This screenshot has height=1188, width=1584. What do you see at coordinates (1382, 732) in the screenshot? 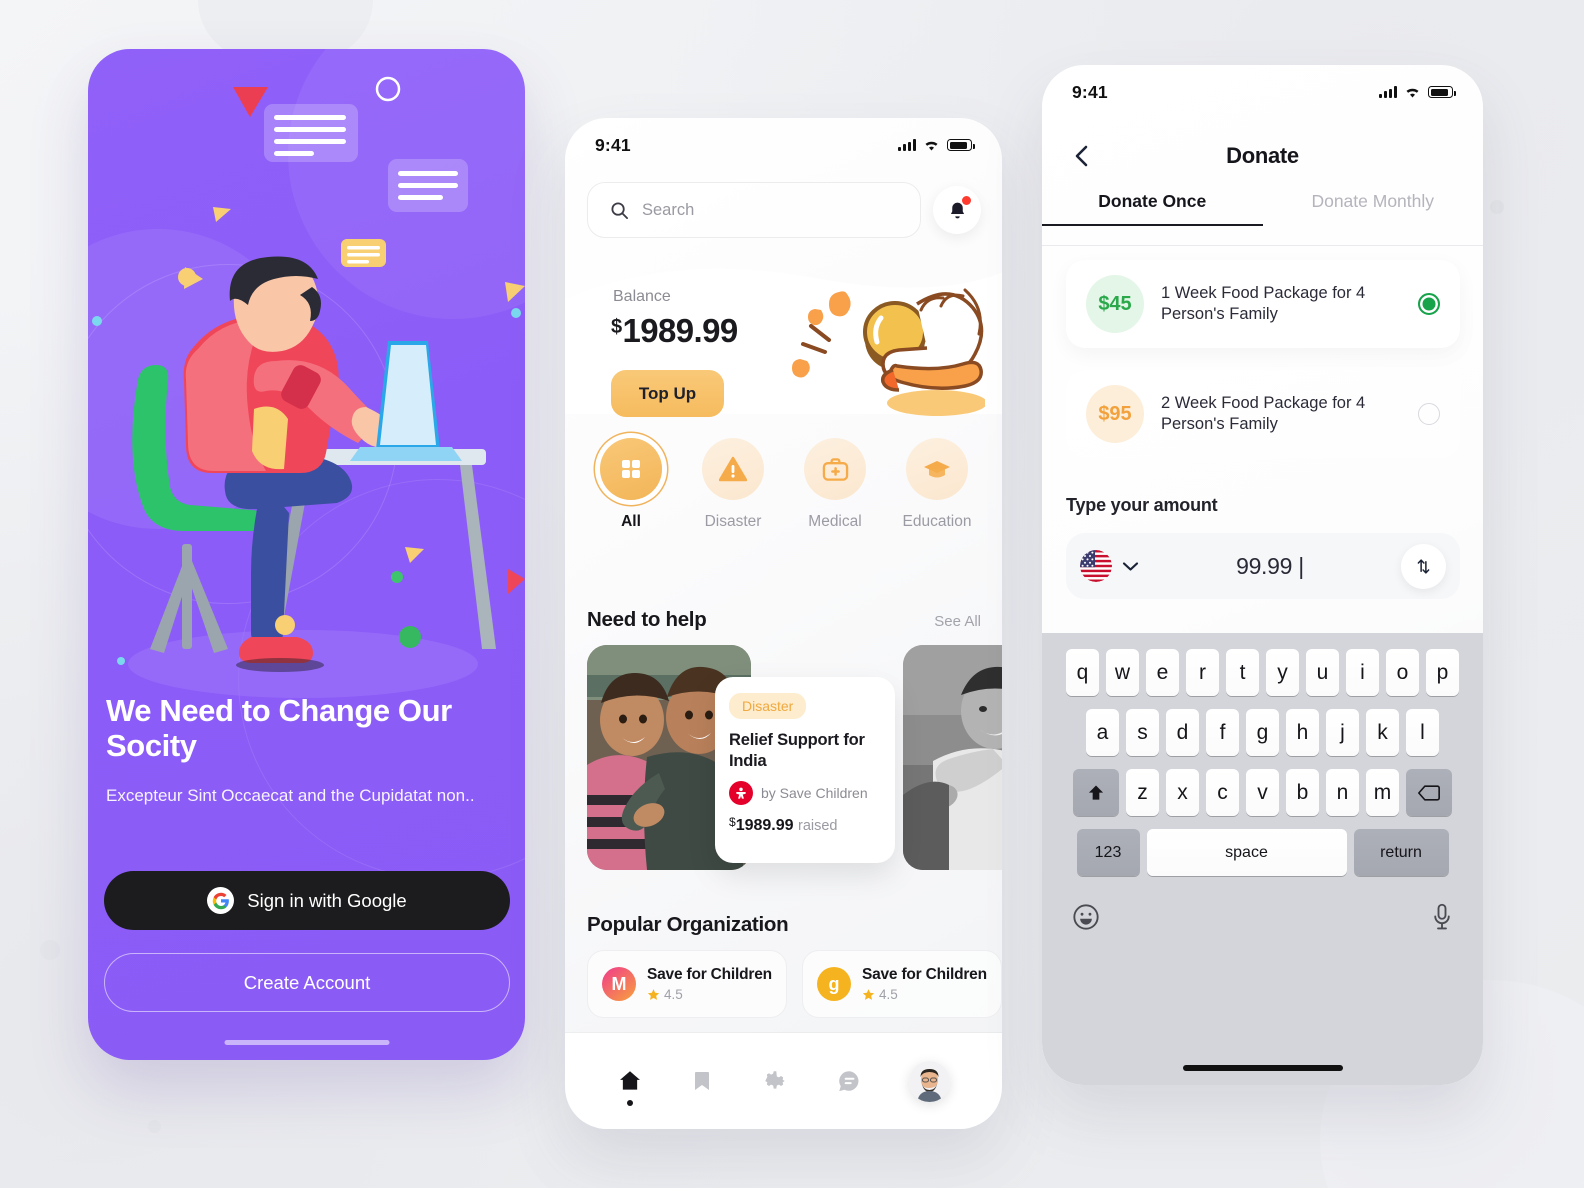
I see `key-k: k` at bounding box center [1382, 732].